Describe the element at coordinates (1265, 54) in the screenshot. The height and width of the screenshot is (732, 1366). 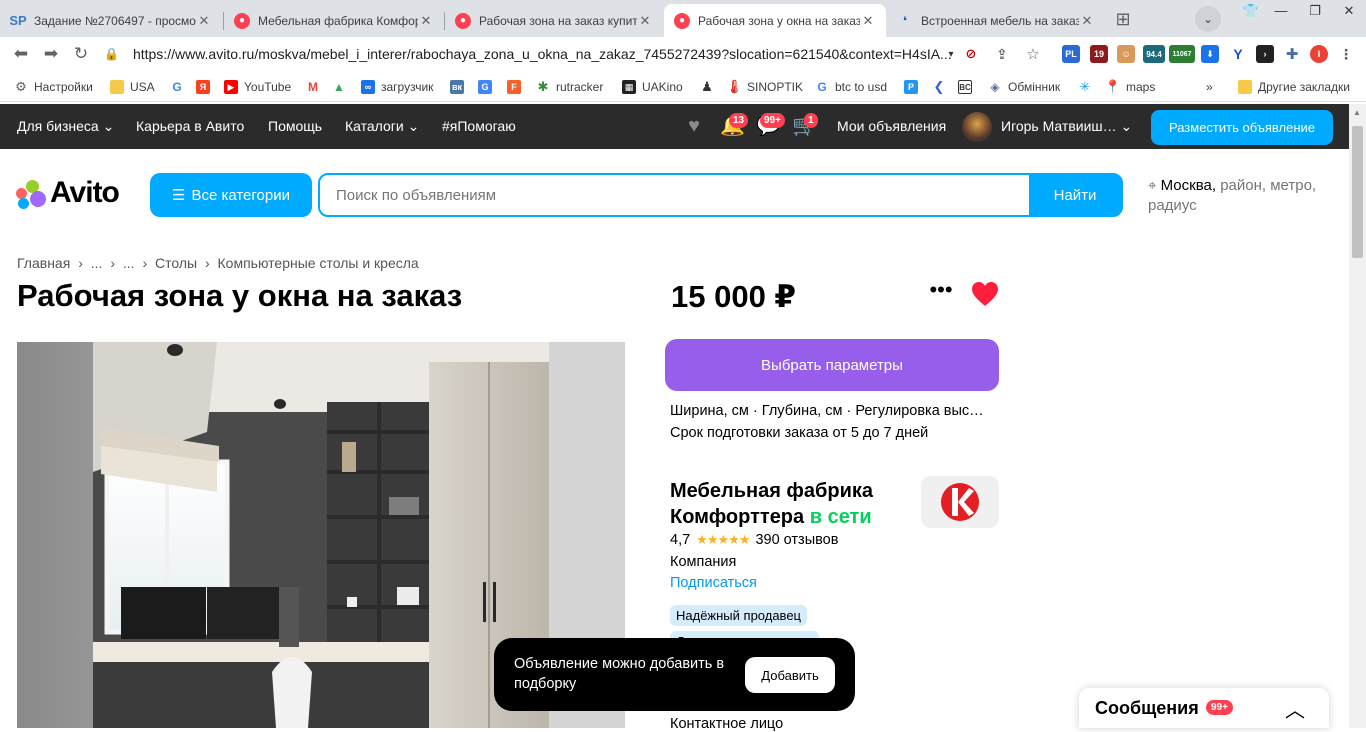
I see `terminal-icon: ›` at that location.